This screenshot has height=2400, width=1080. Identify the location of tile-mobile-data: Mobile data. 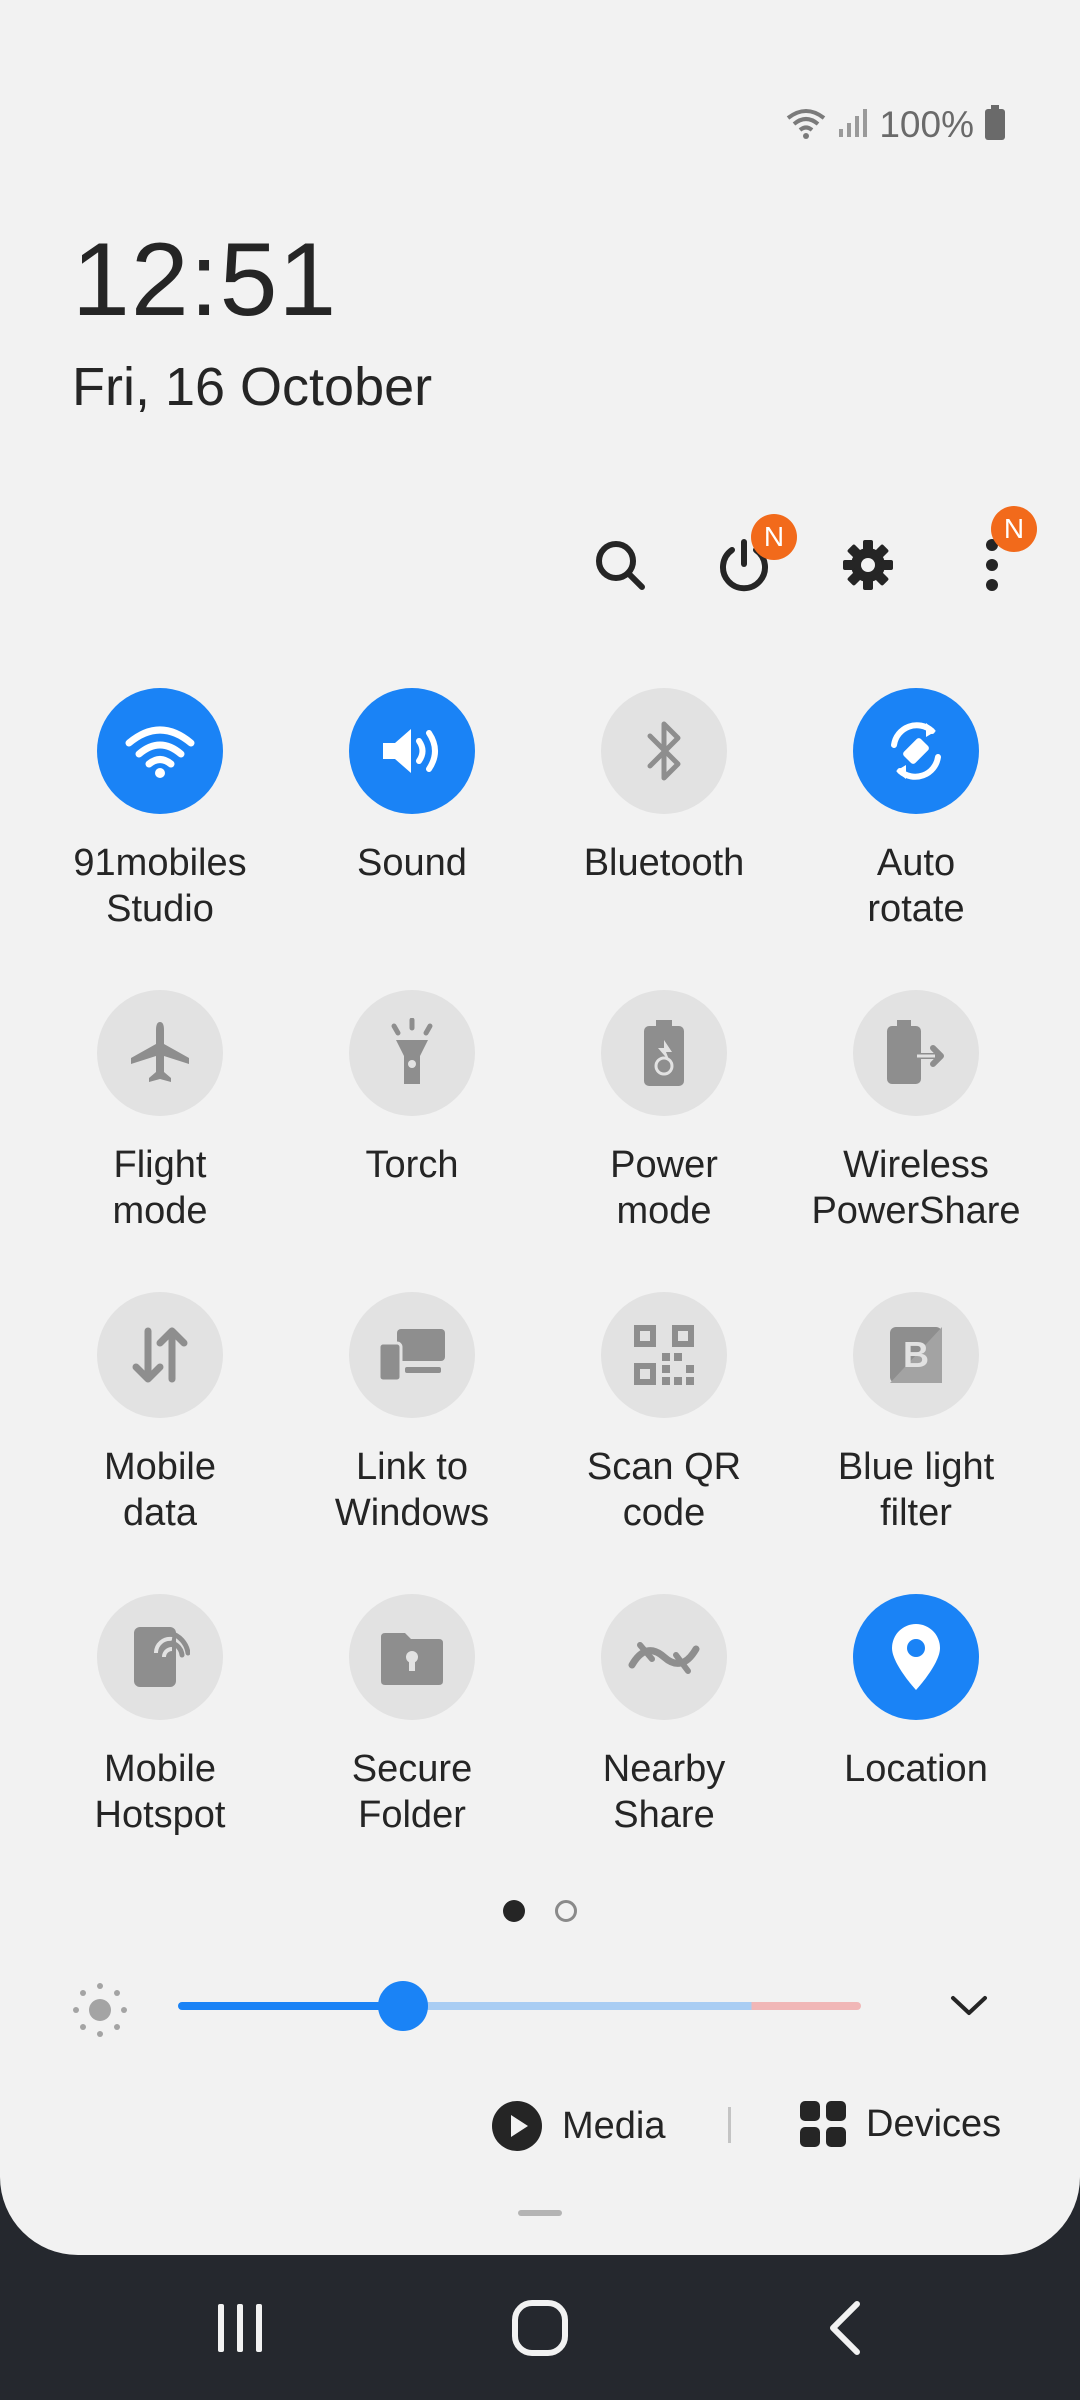
(160, 1414).